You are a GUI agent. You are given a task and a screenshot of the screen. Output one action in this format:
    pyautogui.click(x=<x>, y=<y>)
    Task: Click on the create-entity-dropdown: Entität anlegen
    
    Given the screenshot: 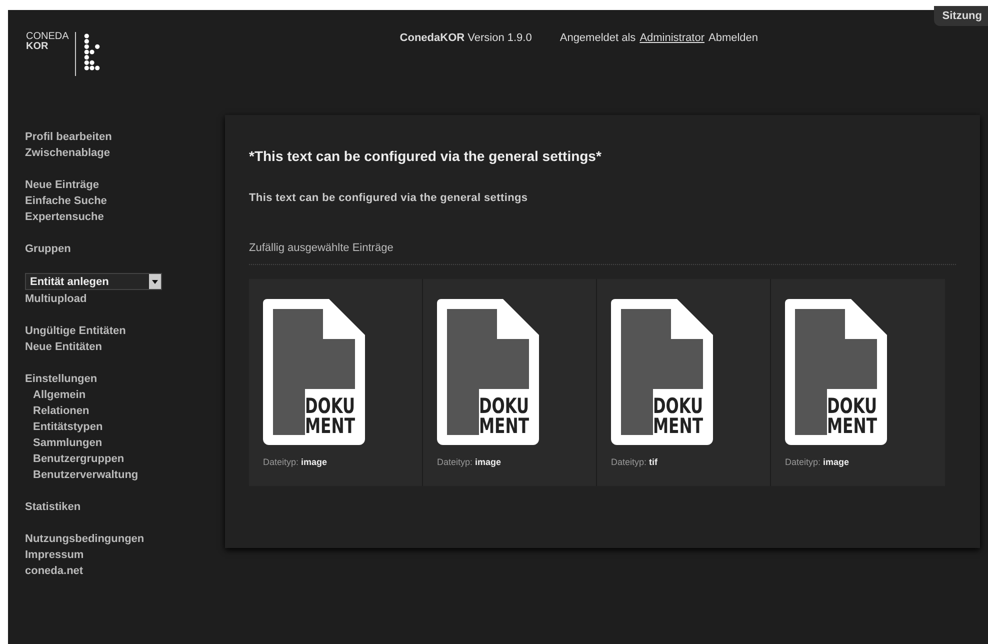 What is the action you would take?
    pyautogui.click(x=93, y=281)
    